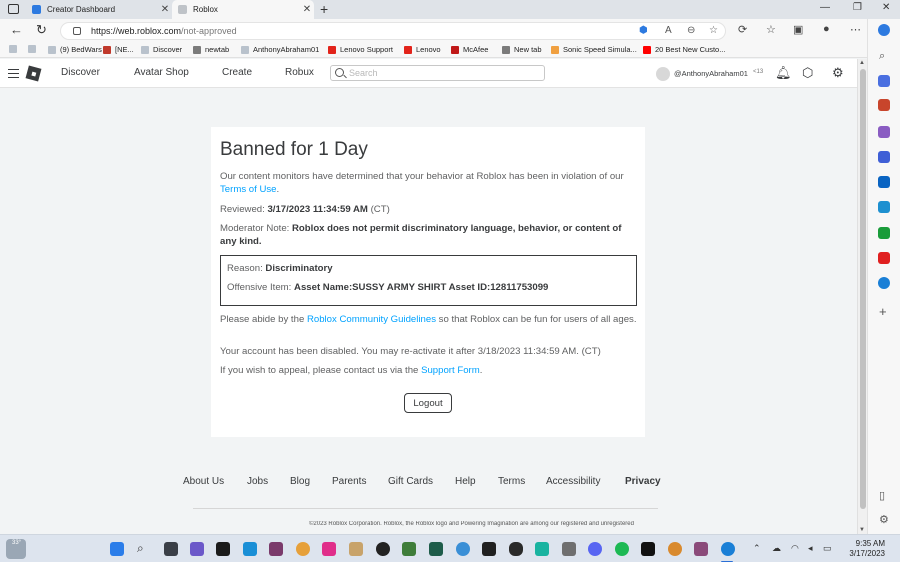 This screenshot has height=562, width=900. Describe the element at coordinates (865, 543) in the screenshot. I see `clock-time: 9:35 AM` at that location.